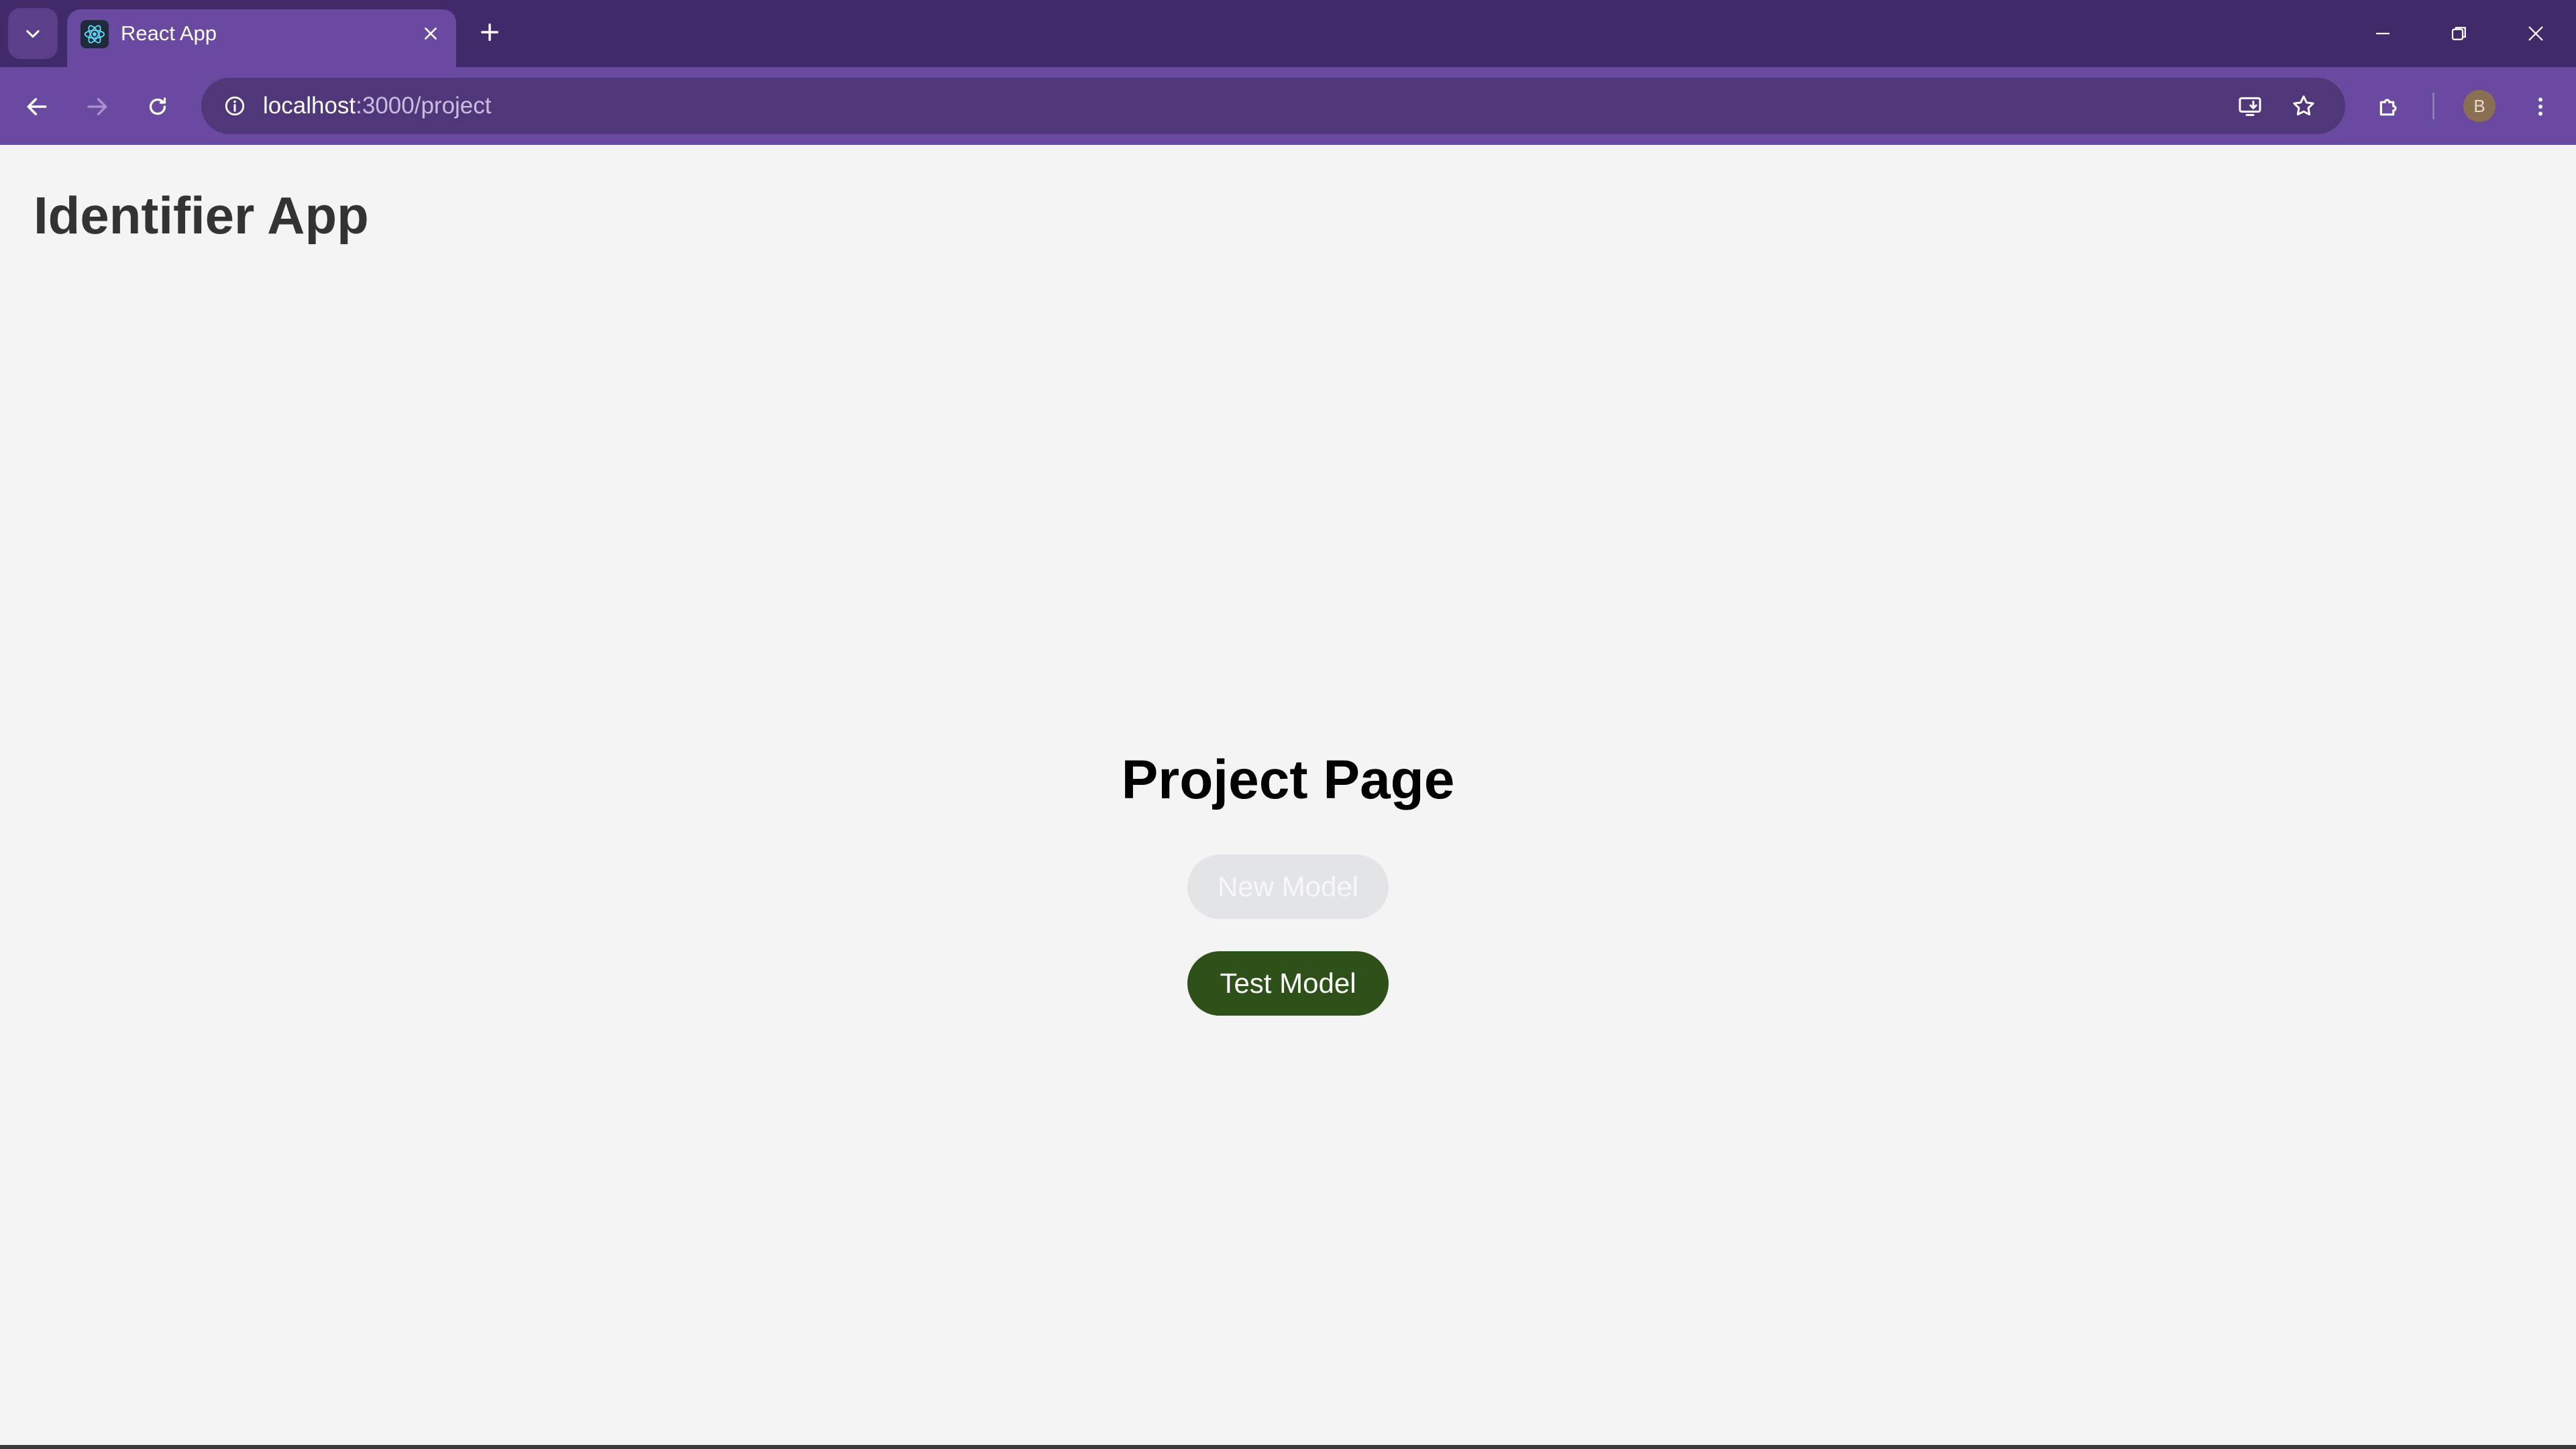 This screenshot has width=2576, height=1449. I want to click on new-tab-button, so click(490, 32).